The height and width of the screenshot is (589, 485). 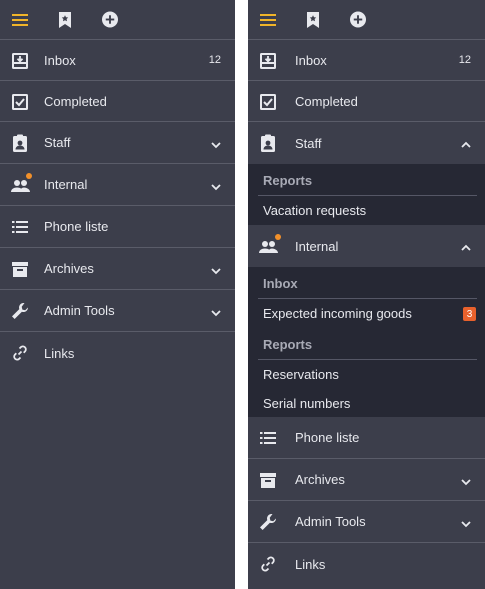 I want to click on staff-submenu: Reports Vacation requests, so click(x=366, y=194).